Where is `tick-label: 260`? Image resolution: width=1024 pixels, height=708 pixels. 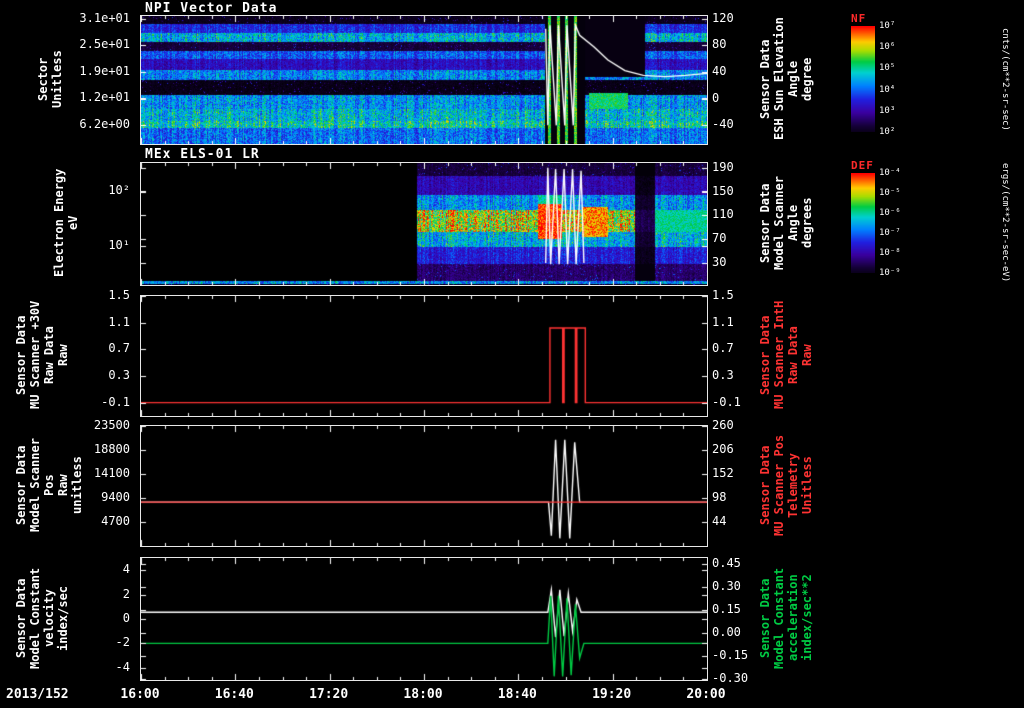 tick-label: 260 is located at coordinates (723, 425).